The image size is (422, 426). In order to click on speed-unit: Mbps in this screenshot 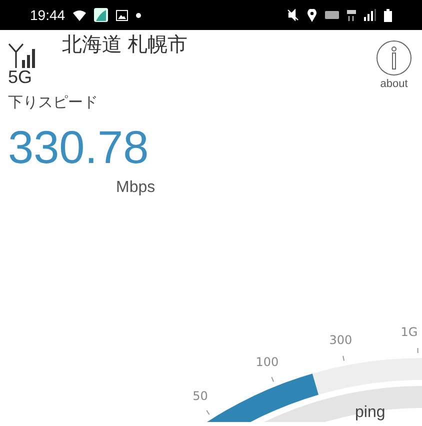, I will do `click(136, 188)`.